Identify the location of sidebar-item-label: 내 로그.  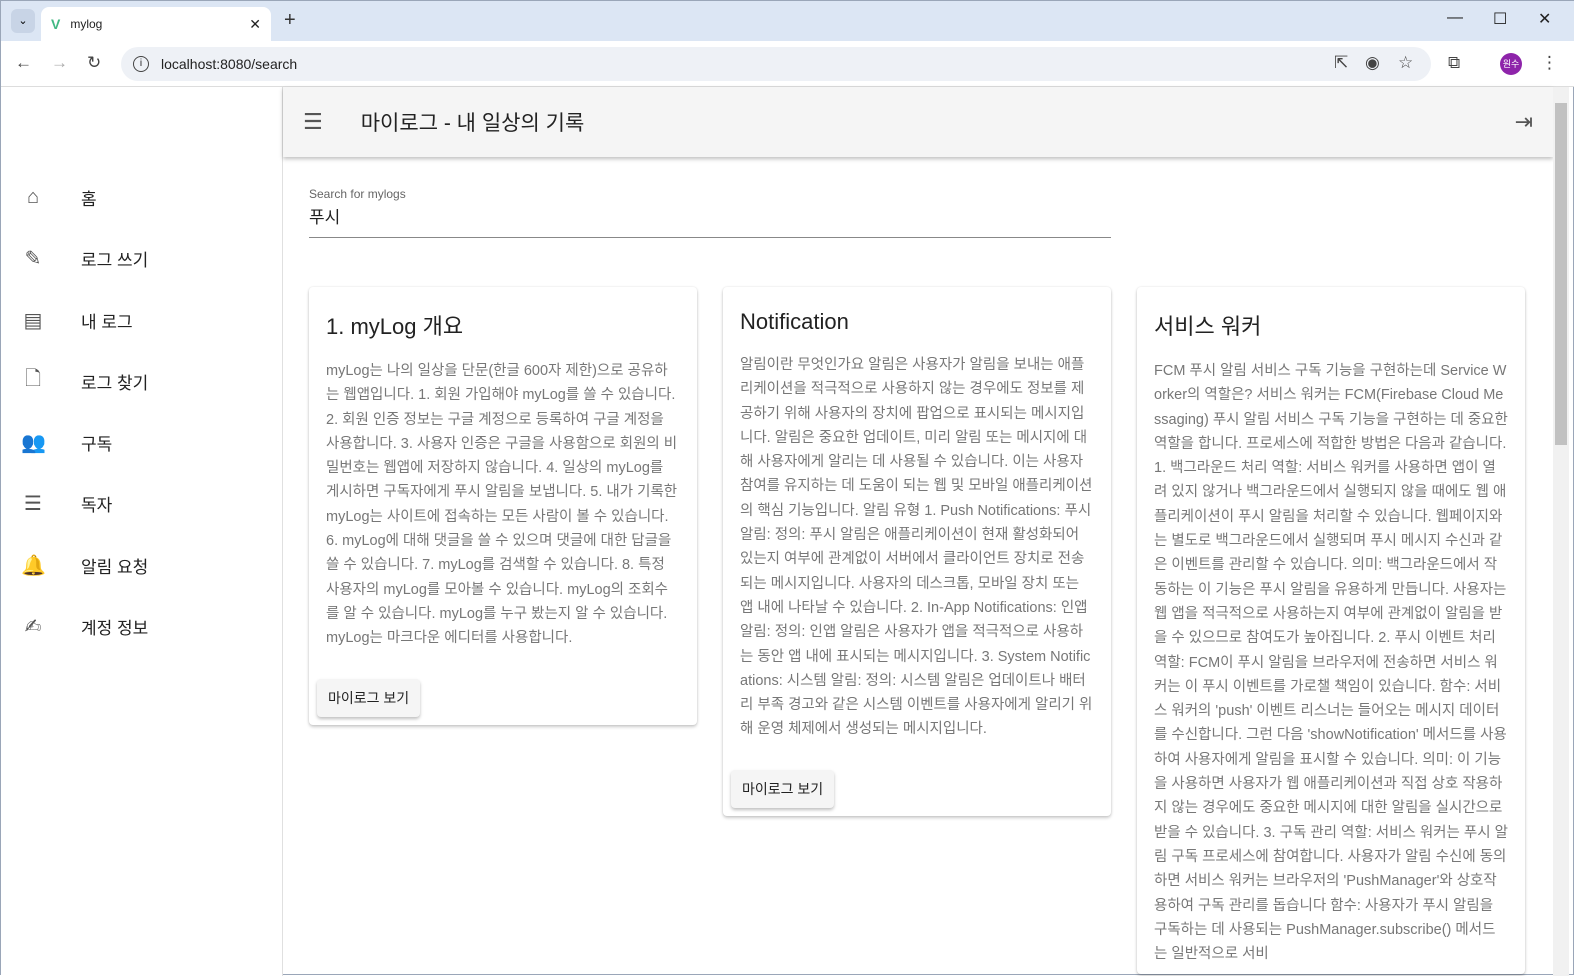
(107, 322).